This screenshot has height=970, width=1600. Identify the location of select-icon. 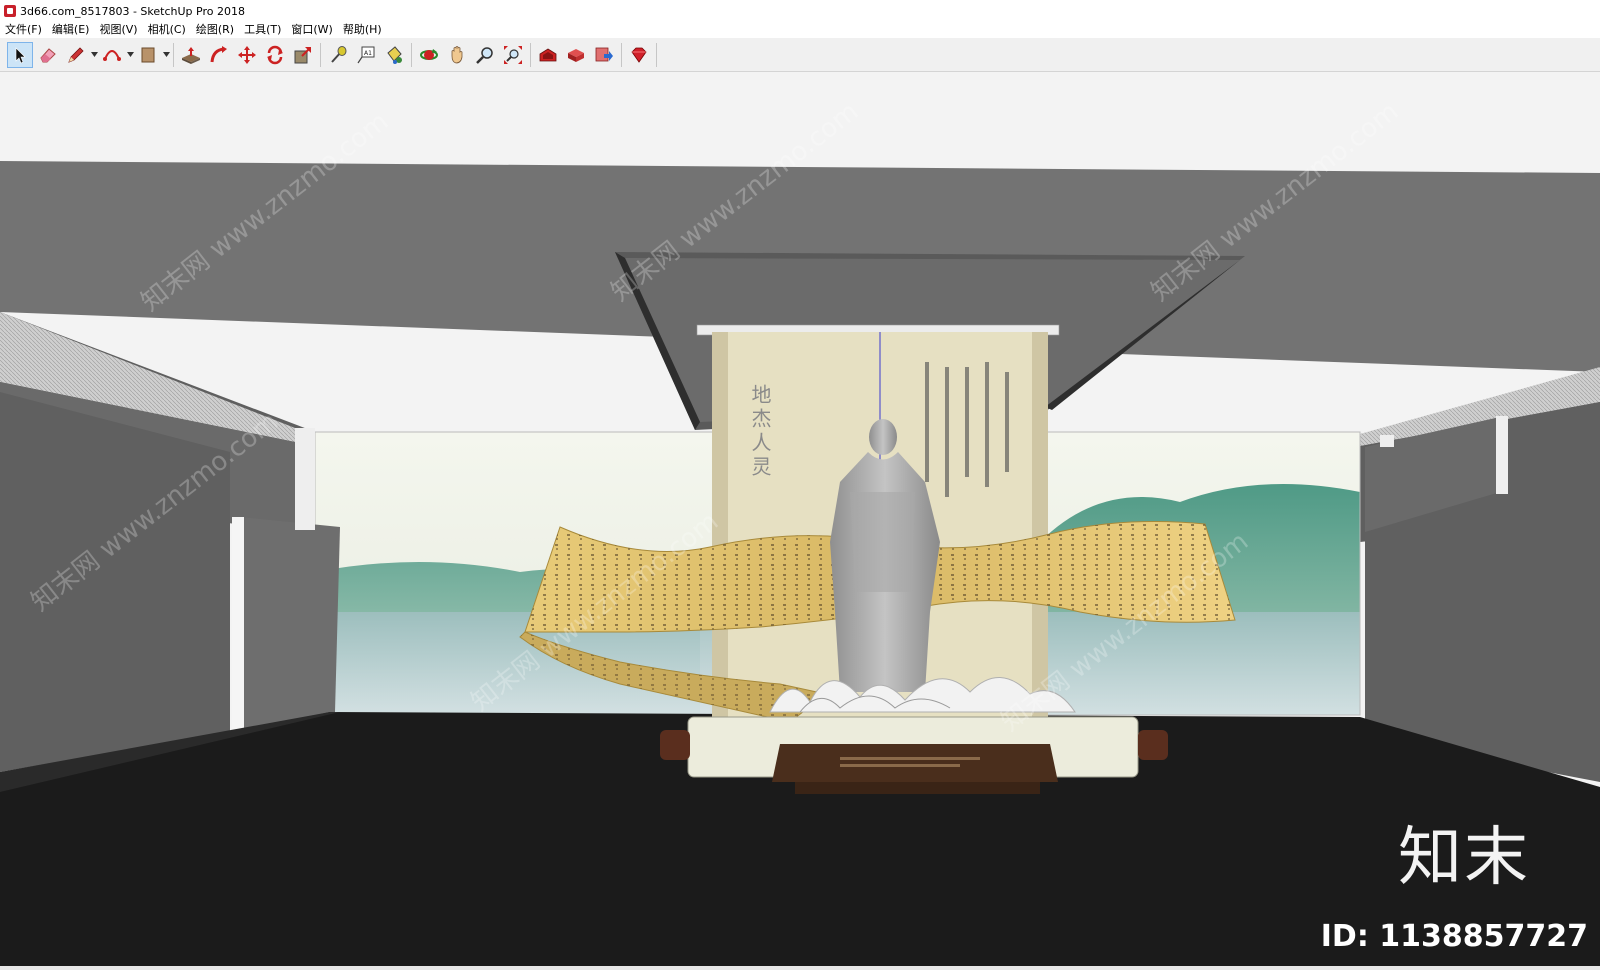
(20, 54).